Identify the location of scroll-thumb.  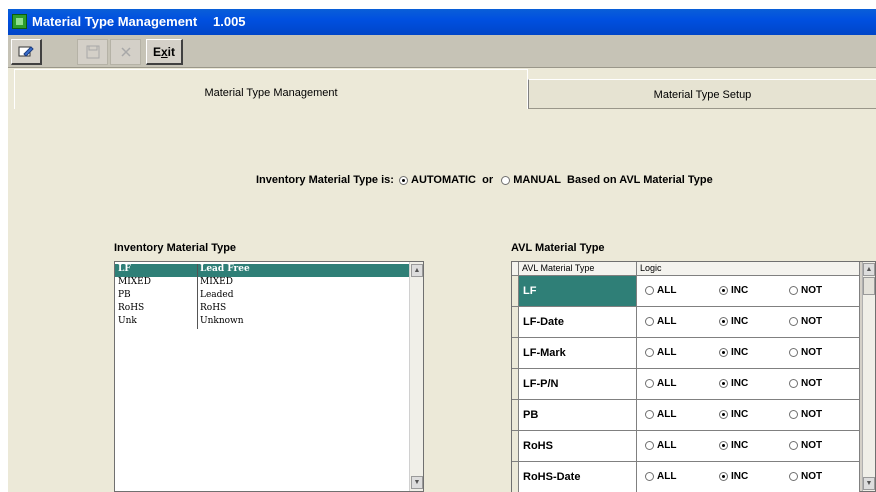
(869, 286).